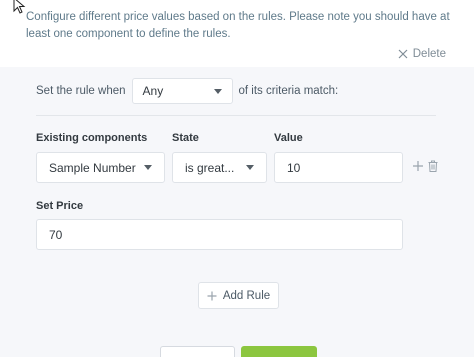  Describe the element at coordinates (19, 7) in the screenshot. I see `mouse-pointer-icon` at that location.